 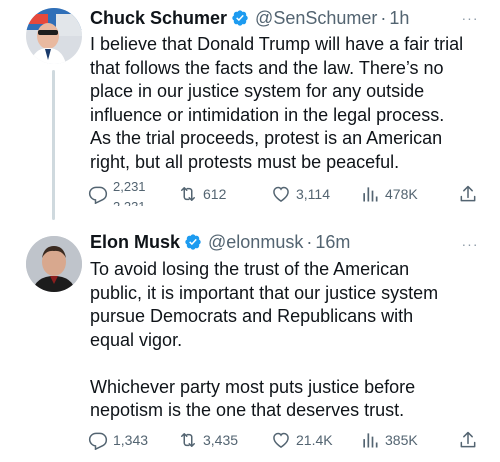 What do you see at coordinates (135, 242) in the screenshot?
I see `author-name: Elon Musk` at bounding box center [135, 242].